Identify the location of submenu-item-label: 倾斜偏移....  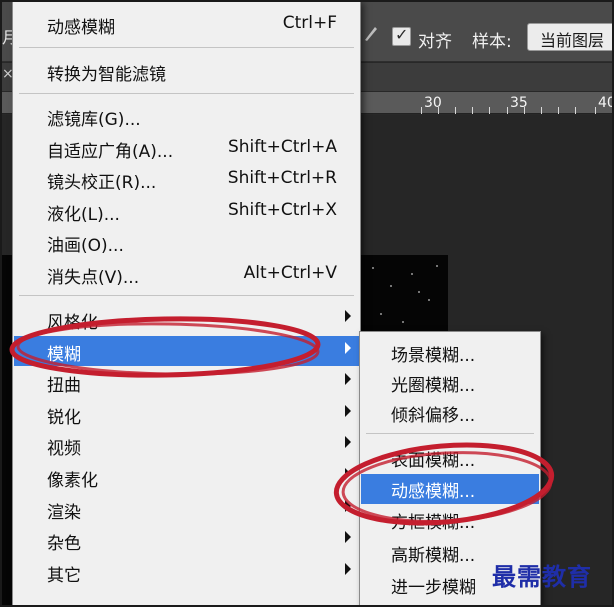
(433, 416).